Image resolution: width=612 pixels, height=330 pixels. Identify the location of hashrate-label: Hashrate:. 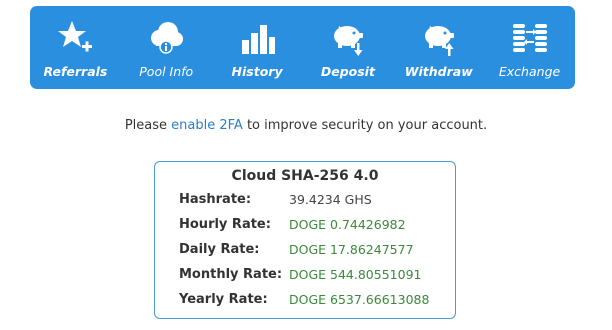
(215, 199).